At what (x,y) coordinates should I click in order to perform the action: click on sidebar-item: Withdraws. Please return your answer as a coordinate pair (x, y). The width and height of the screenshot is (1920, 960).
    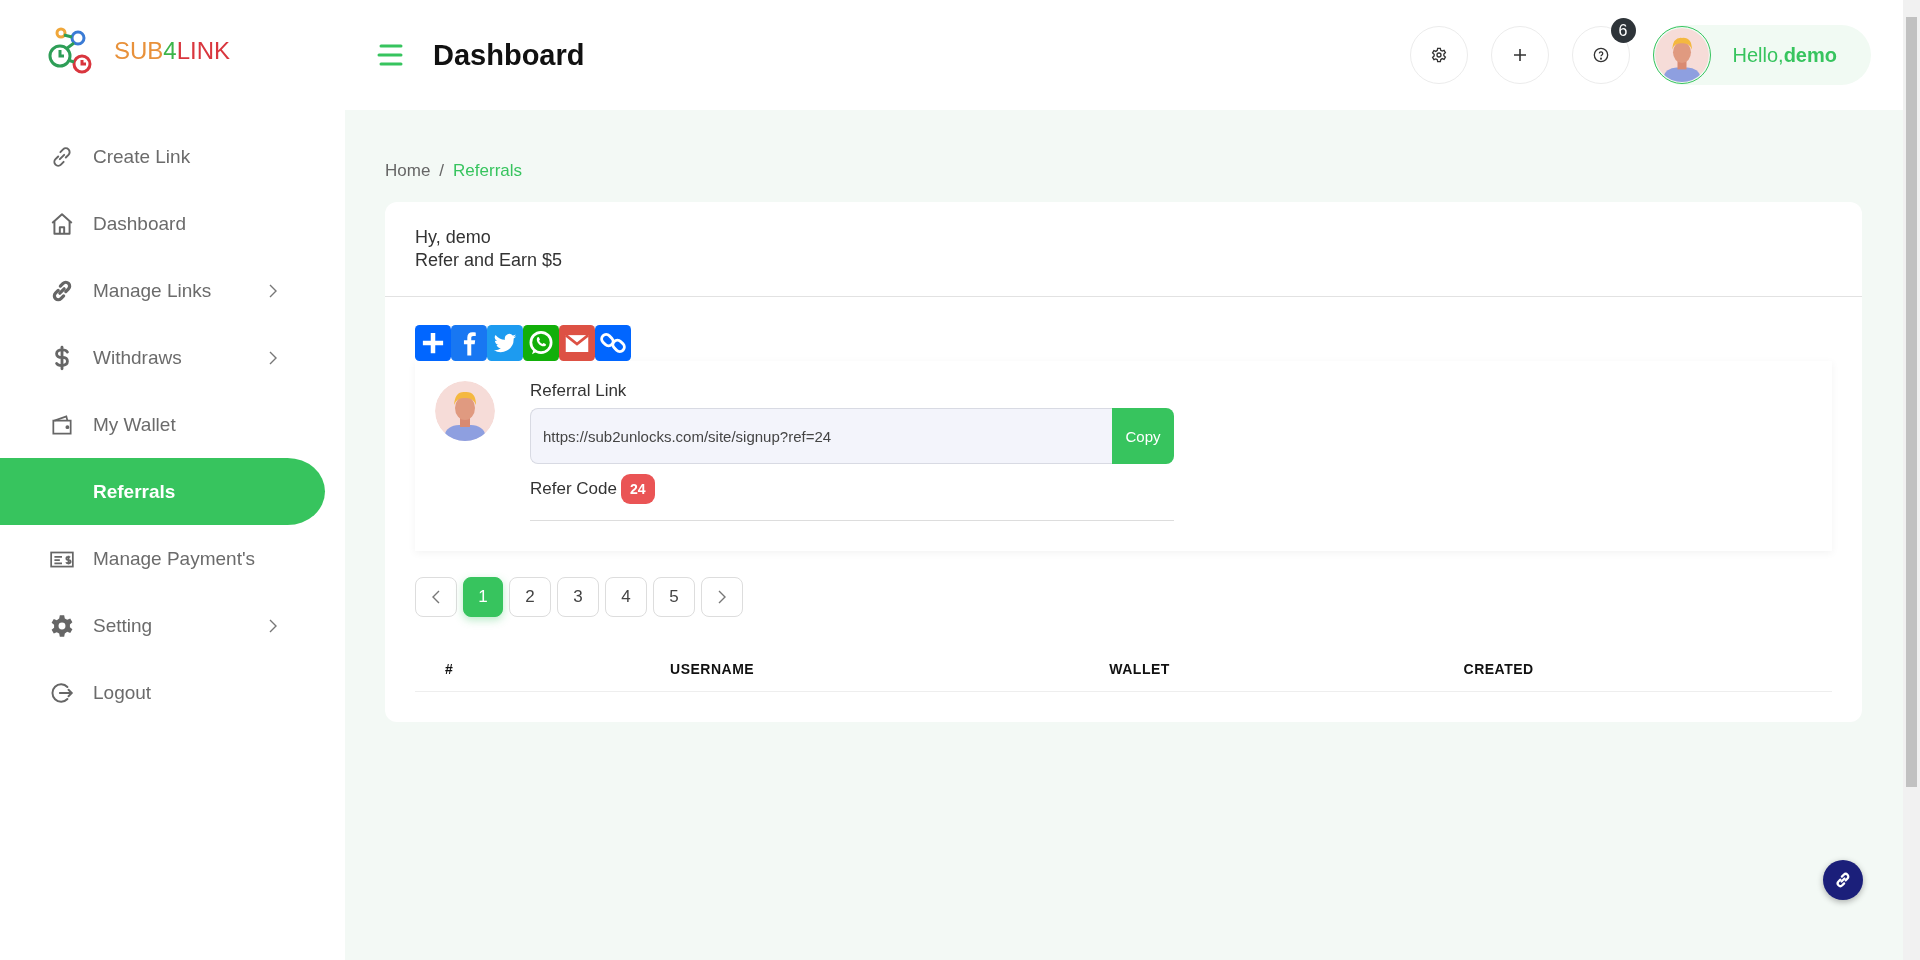
    Looking at the image, I should click on (162, 357).